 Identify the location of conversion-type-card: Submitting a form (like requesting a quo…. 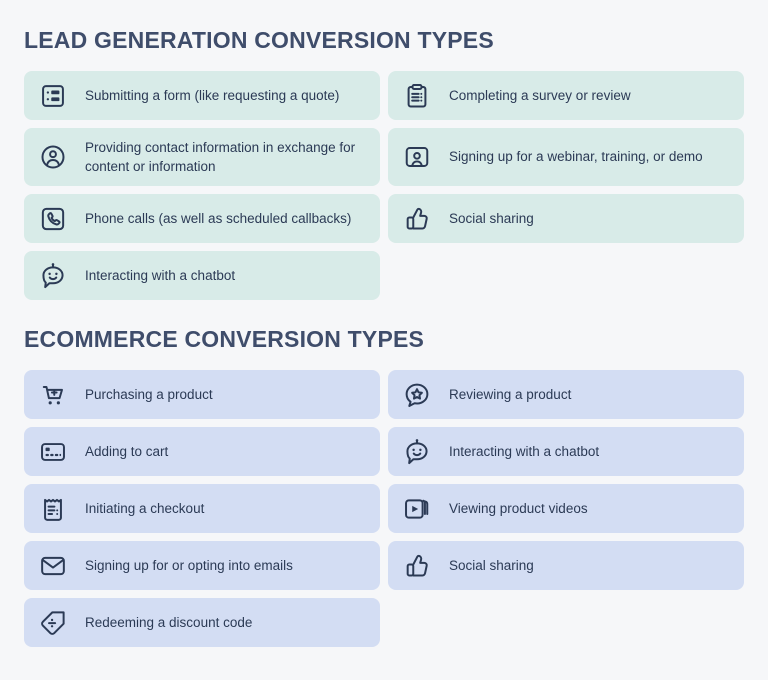
(202, 95).